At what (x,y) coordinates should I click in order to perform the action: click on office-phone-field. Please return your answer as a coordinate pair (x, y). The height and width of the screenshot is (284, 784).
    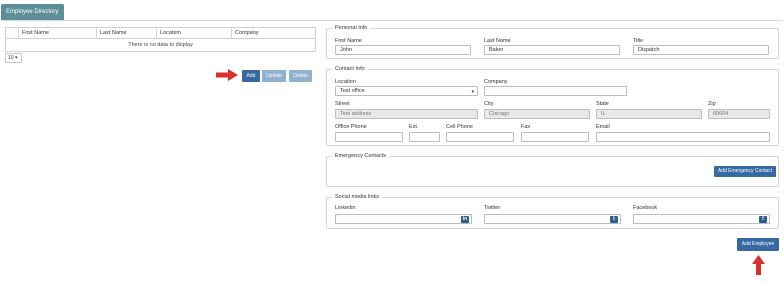
    Looking at the image, I should click on (369, 137).